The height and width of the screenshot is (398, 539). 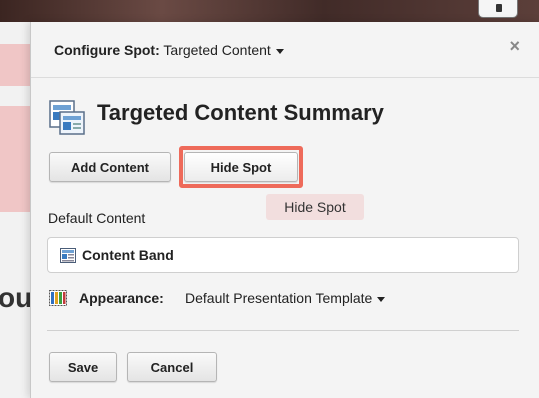 What do you see at coordinates (107, 50) in the screenshot?
I see `dialog-title-label: Configure Spot:` at bounding box center [107, 50].